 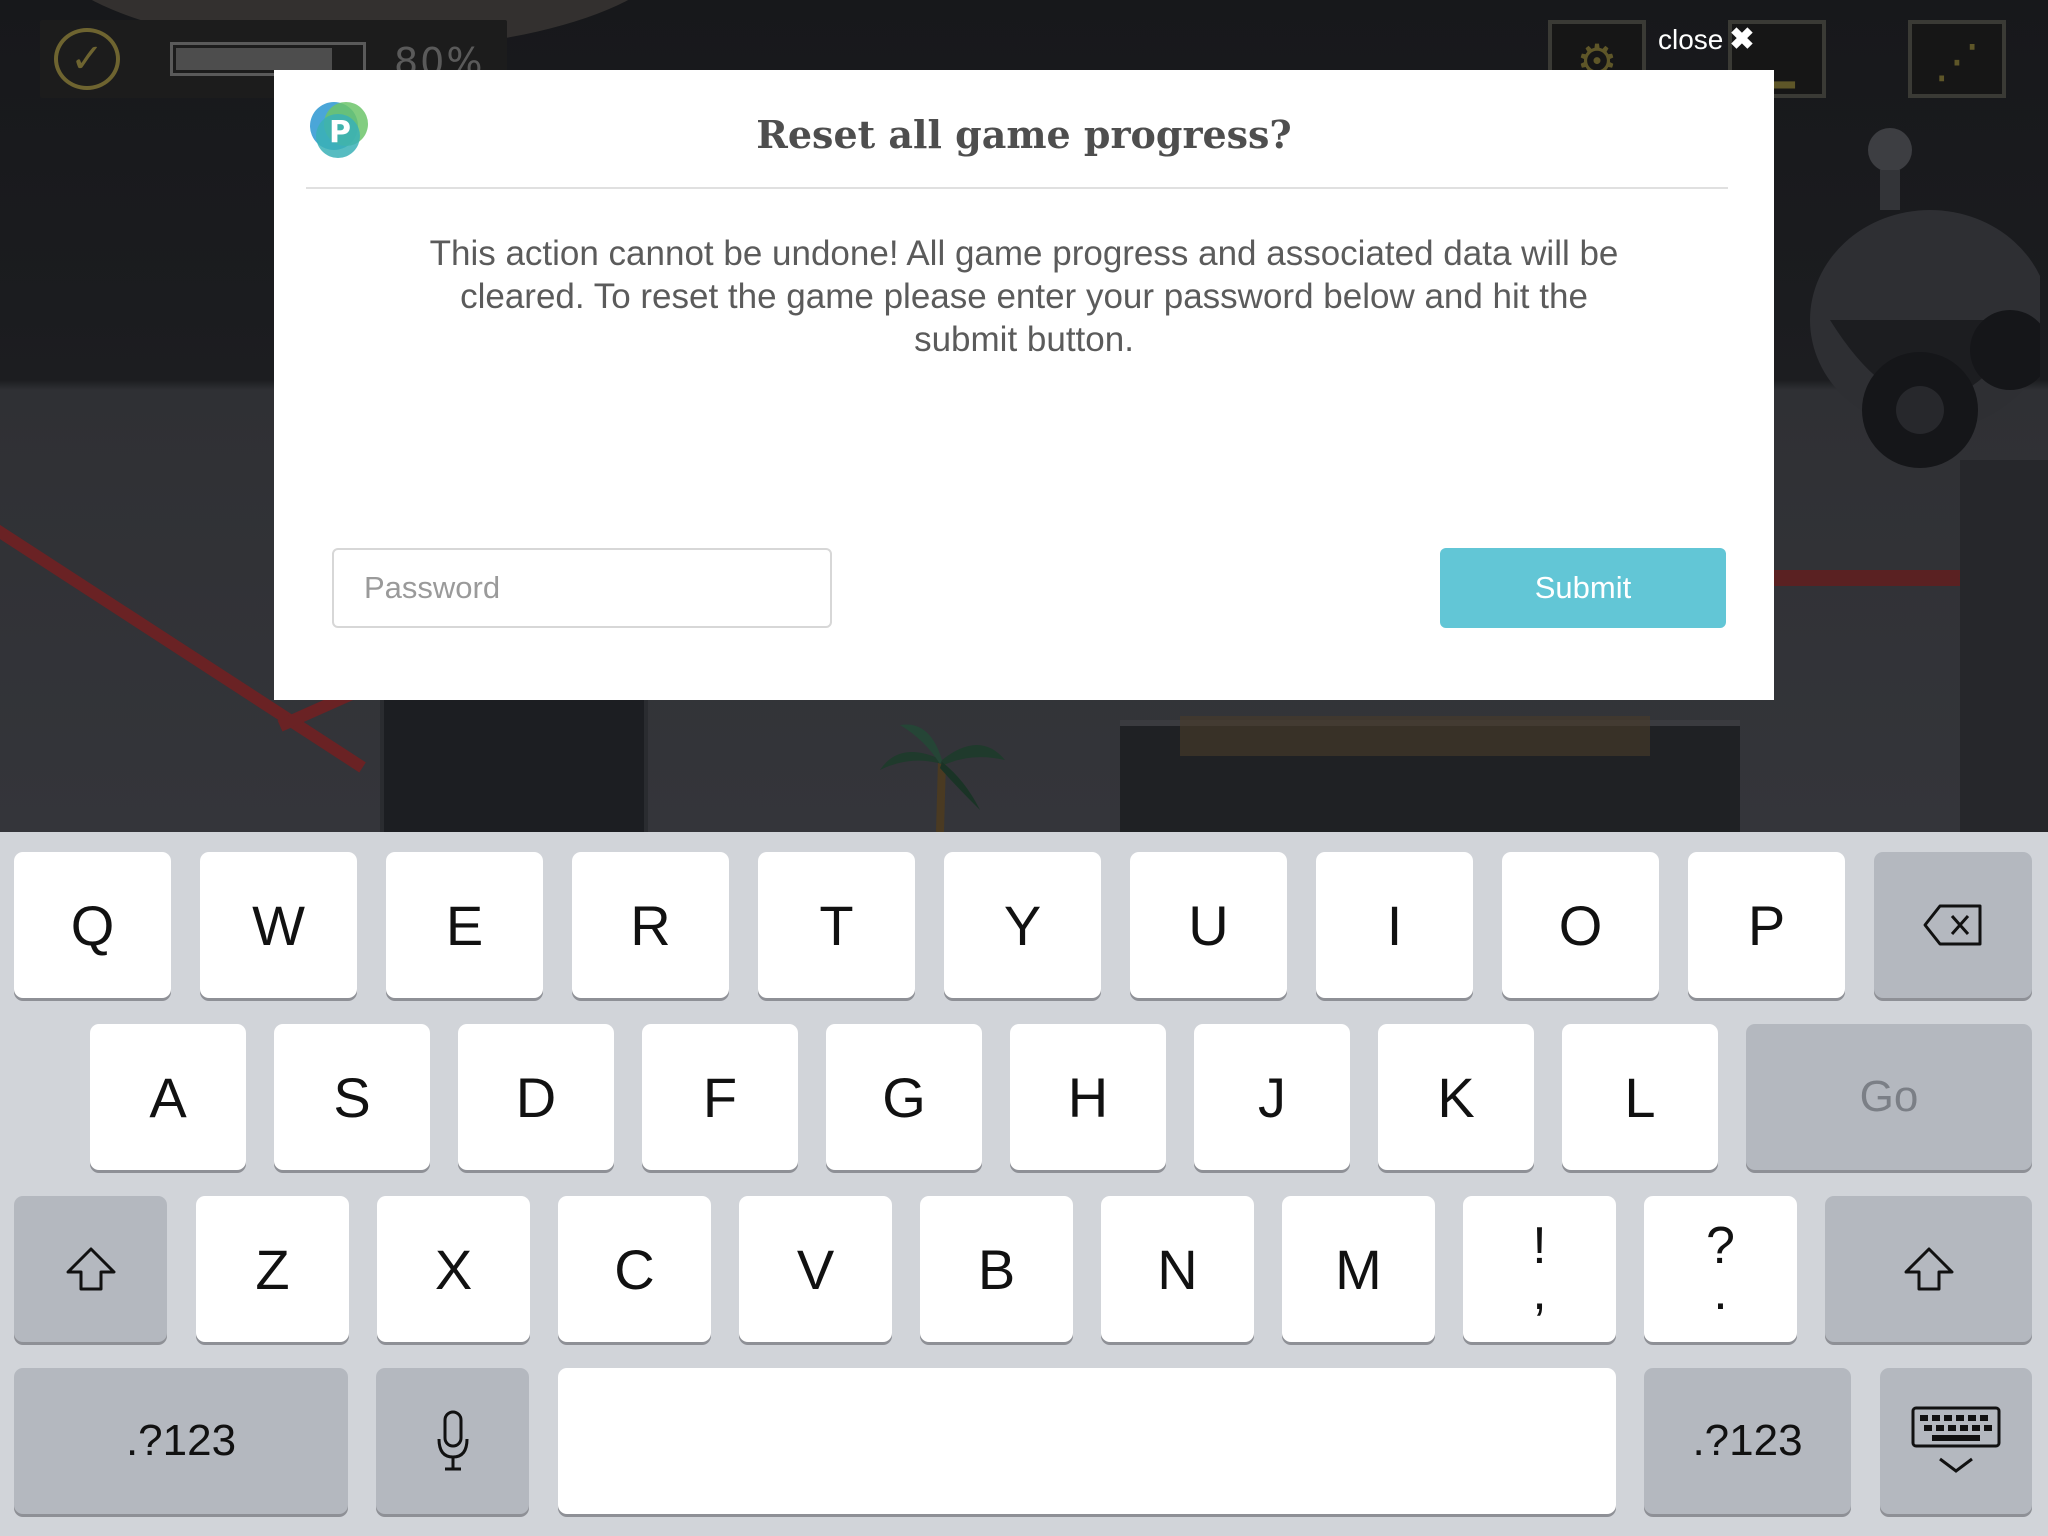 I want to click on dictation-key, so click(x=452, y=1441).